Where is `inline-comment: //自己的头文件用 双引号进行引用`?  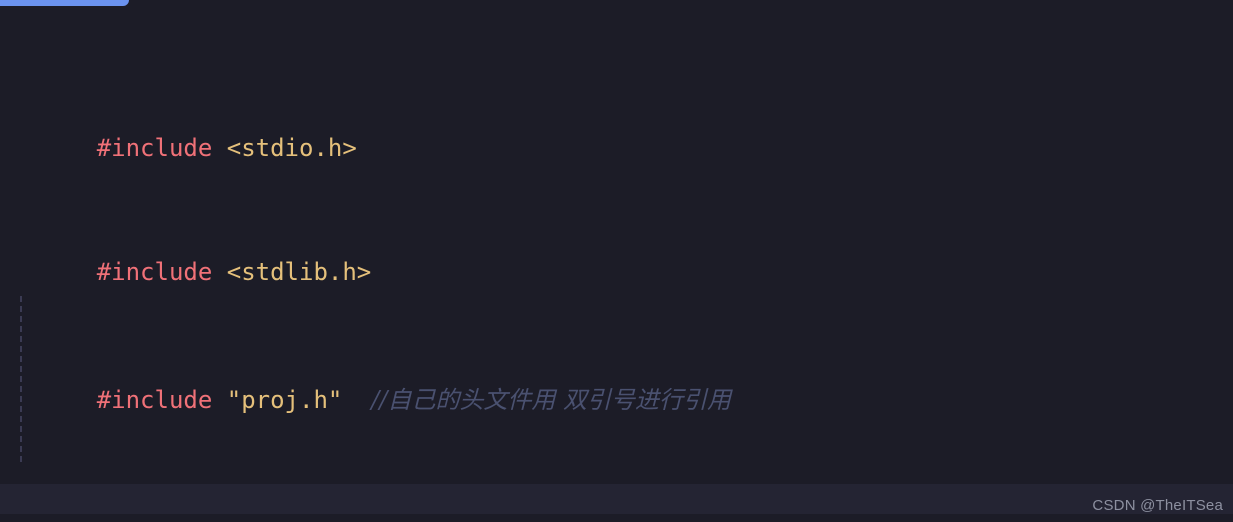
inline-comment: //自己的头文件用 双引号进行引用 is located at coordinates (551, 400).